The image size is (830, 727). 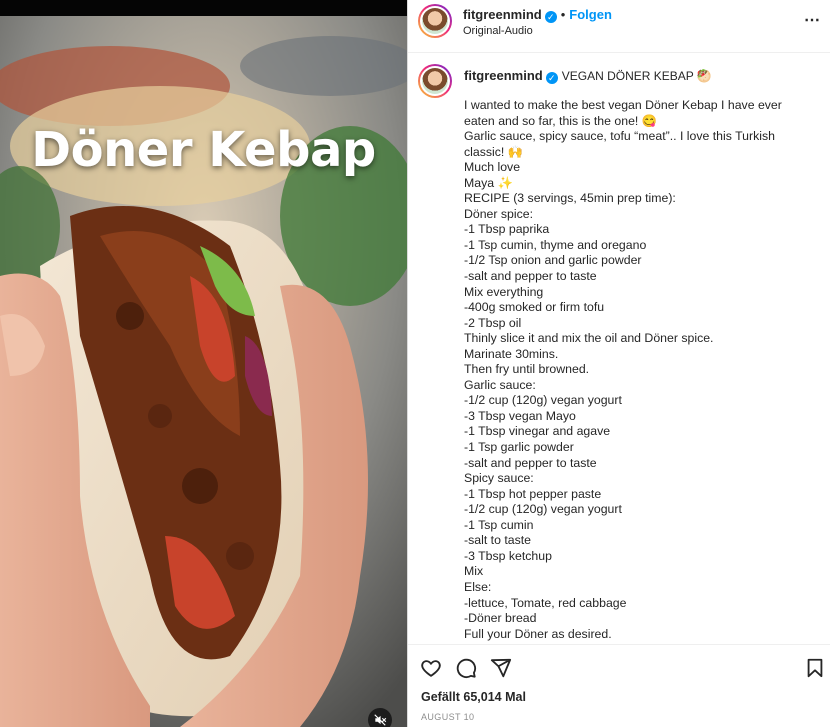 I want to click on overlay-title: Döner Kebap, so click(x=203, y=150).